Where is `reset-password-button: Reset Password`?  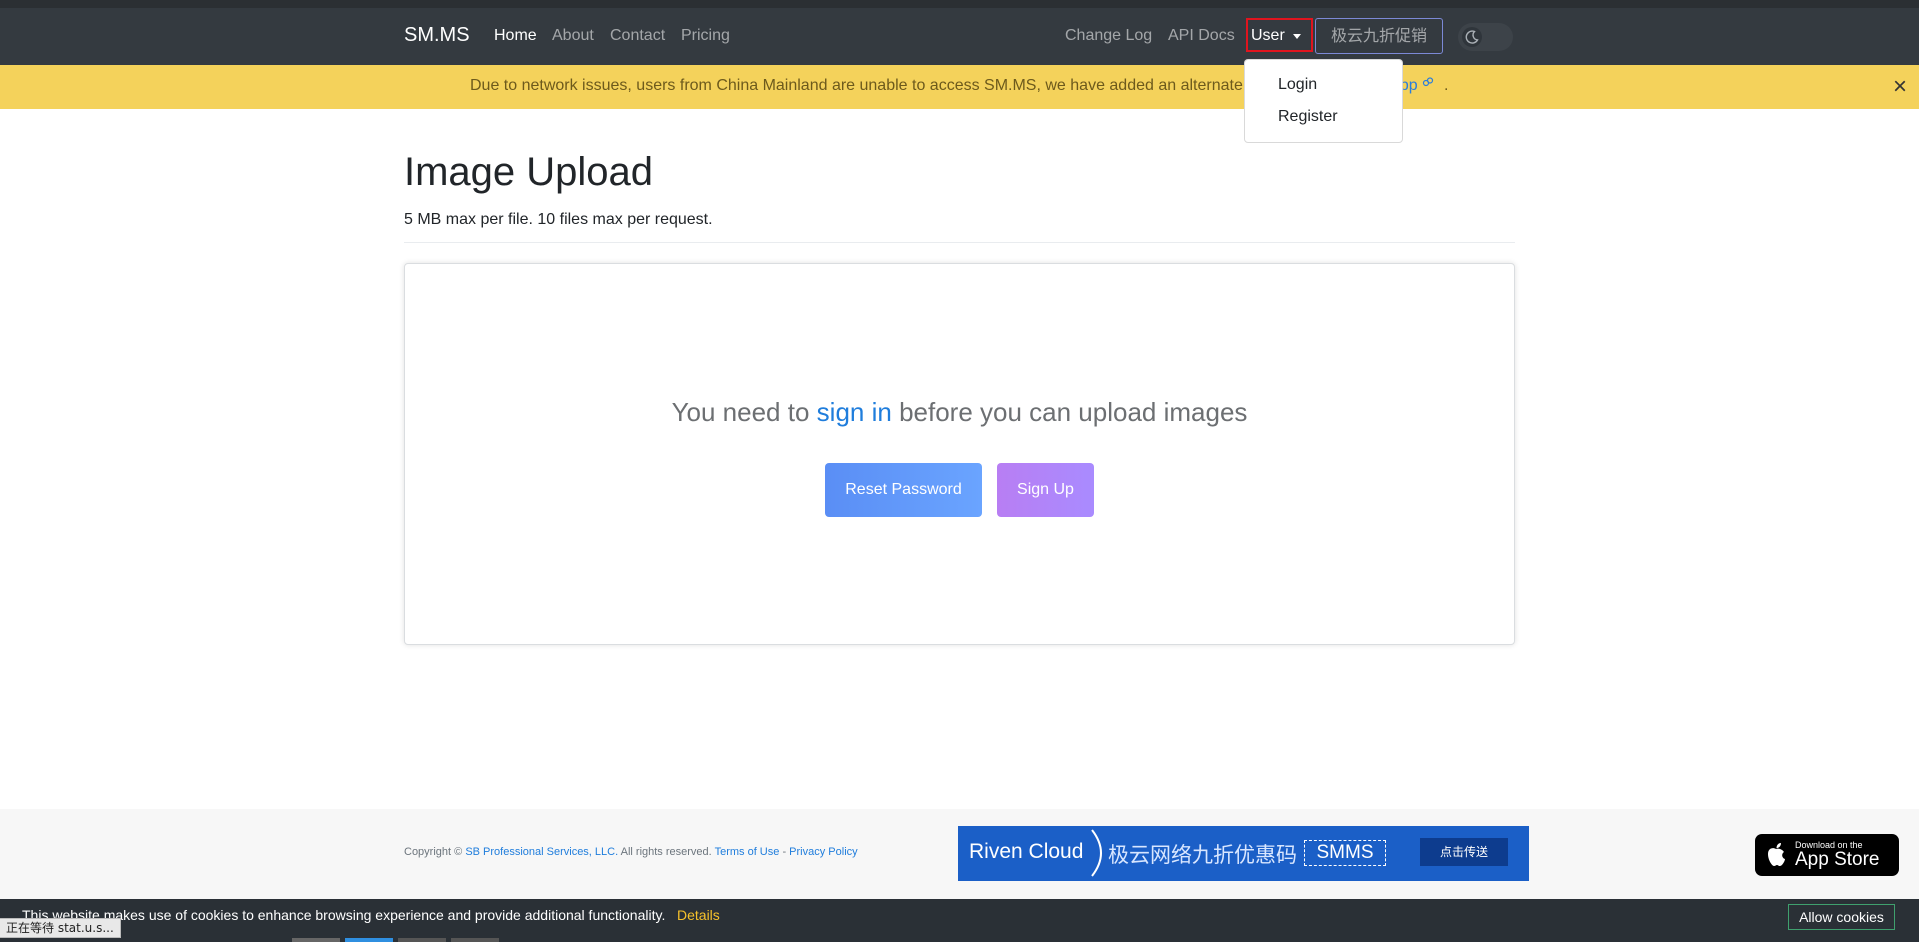
reset-password-button: Reset Password is located at coordinates (903, 490).